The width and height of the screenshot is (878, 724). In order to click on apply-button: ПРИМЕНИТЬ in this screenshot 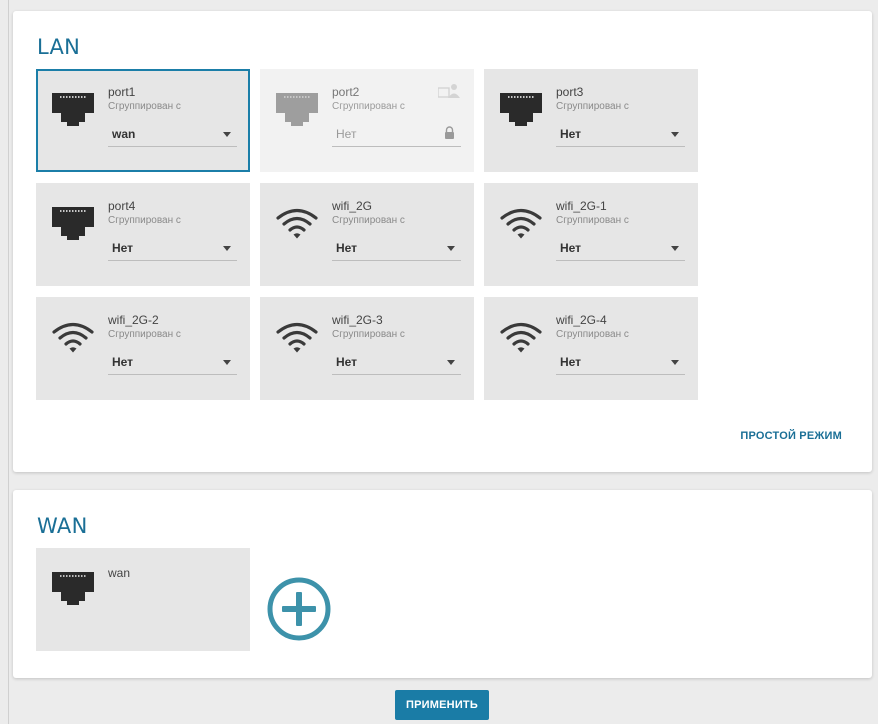, I will do `click(442, 705)`.